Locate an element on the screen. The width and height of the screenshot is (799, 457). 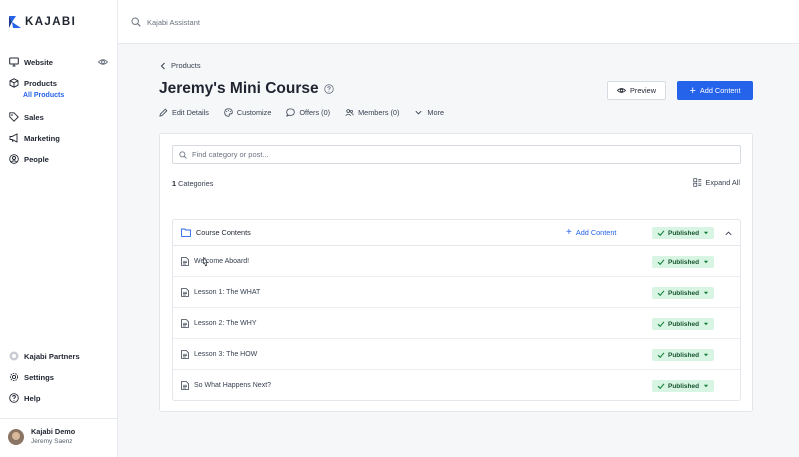
sidebar-item-people: People is located at coordinates (58, 159).